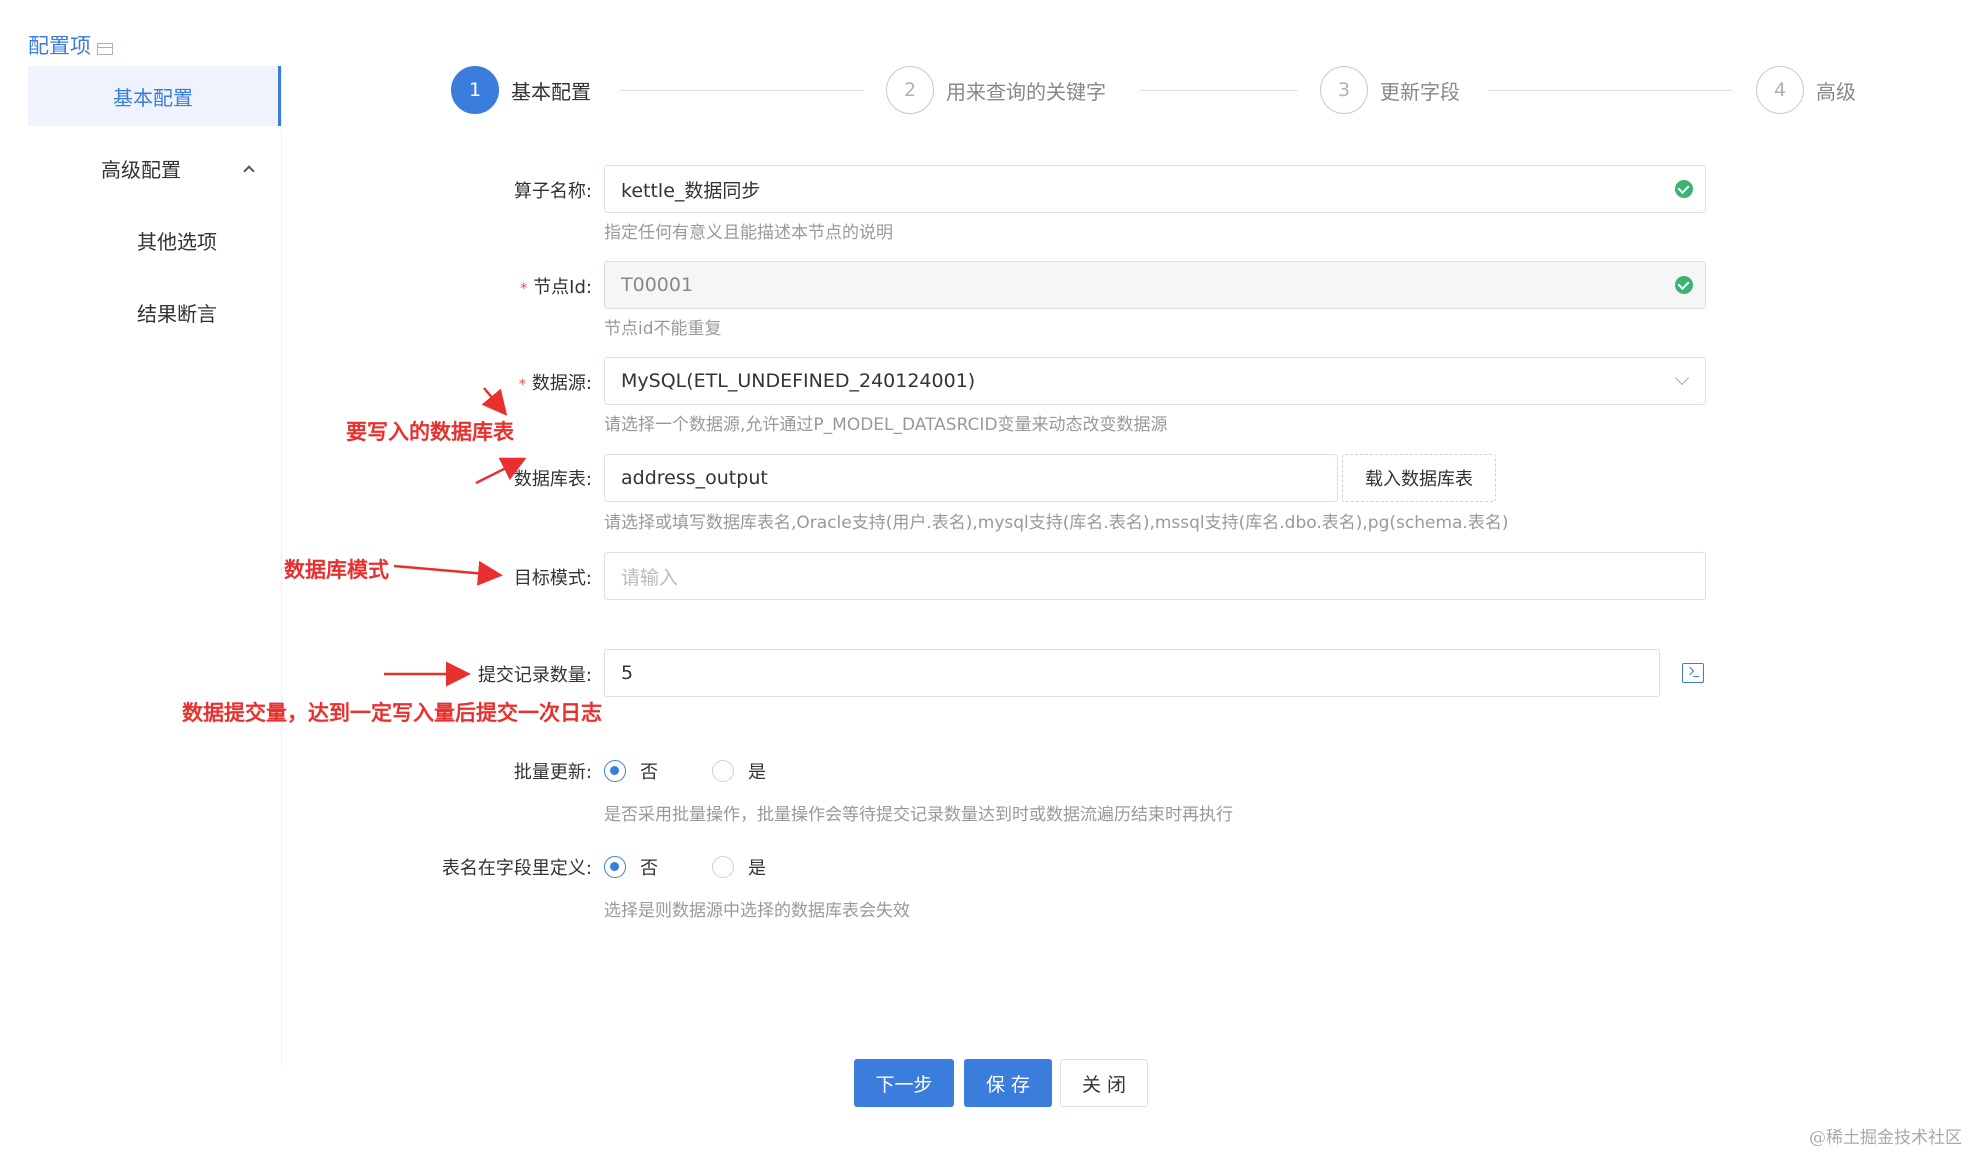 The image size is (1980, 1158). I want to click on collapse-icon, so click(105, 49).